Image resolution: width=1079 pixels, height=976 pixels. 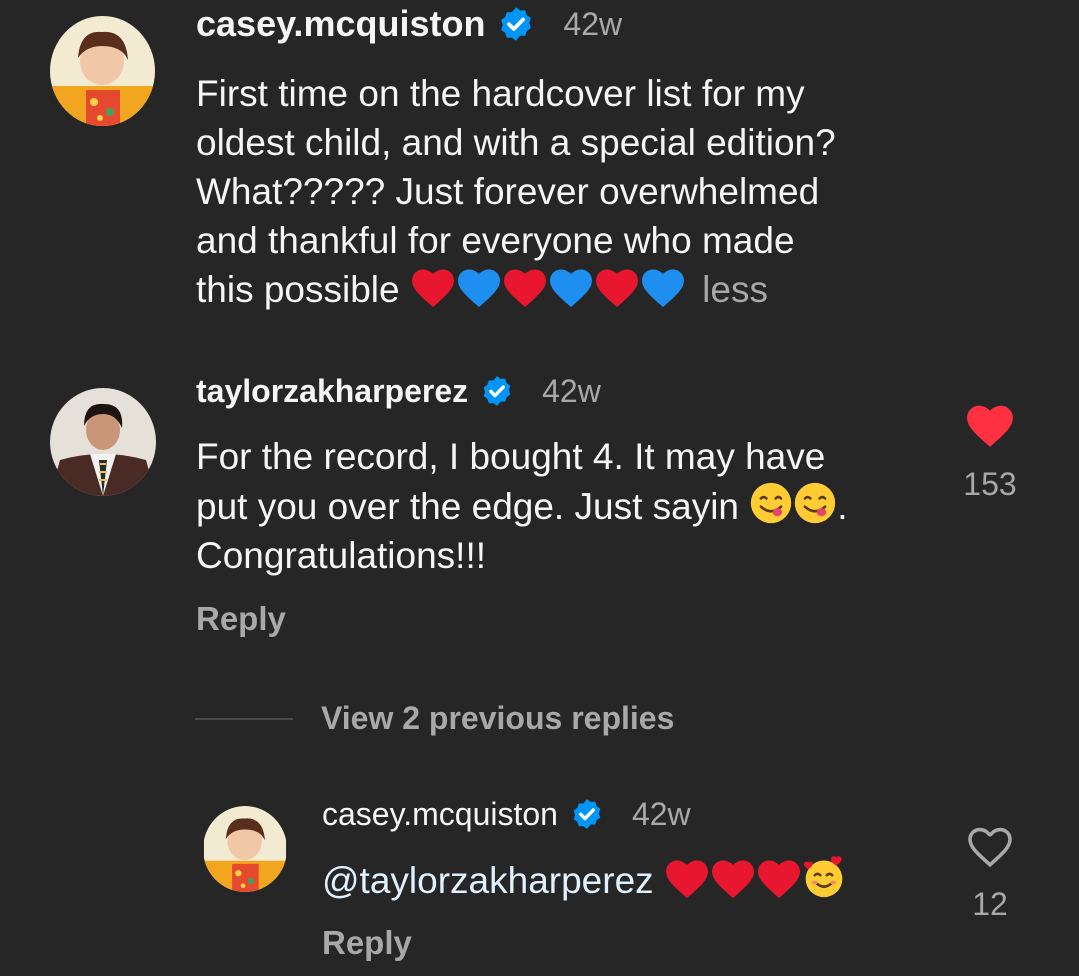 I want to click on comment-line-suffix: ., so click(x=842, y=506).